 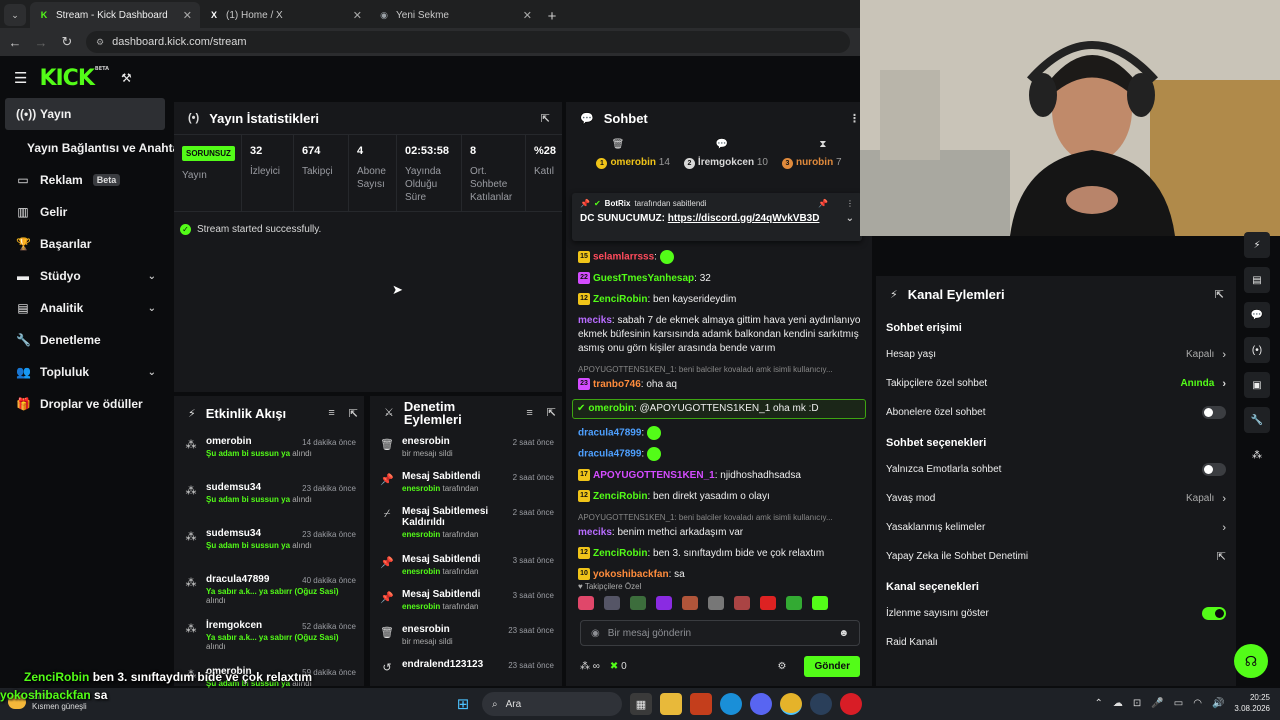 I want to click on setting-row: Takipçilere özel sohbet Anında ›, so click(x=1056, y=383).